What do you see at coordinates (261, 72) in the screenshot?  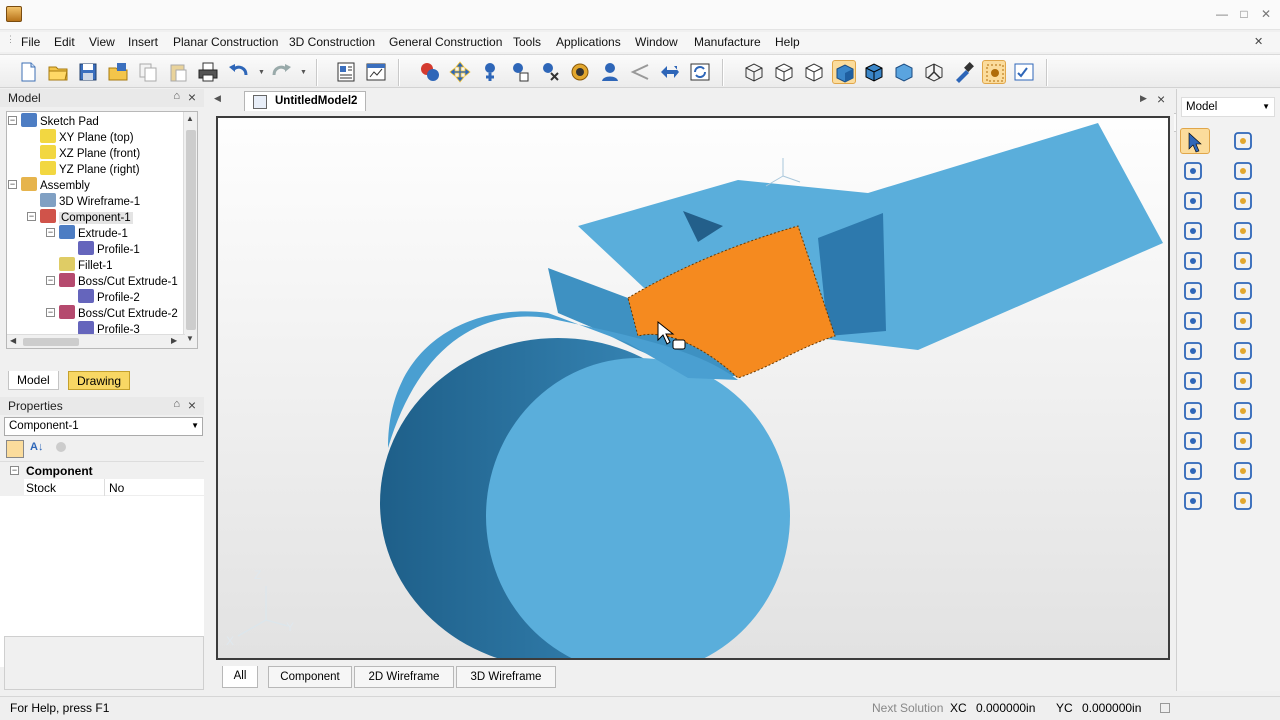 I see `undo-dropdown-icon: ▼` at bounding box center [261, 72].